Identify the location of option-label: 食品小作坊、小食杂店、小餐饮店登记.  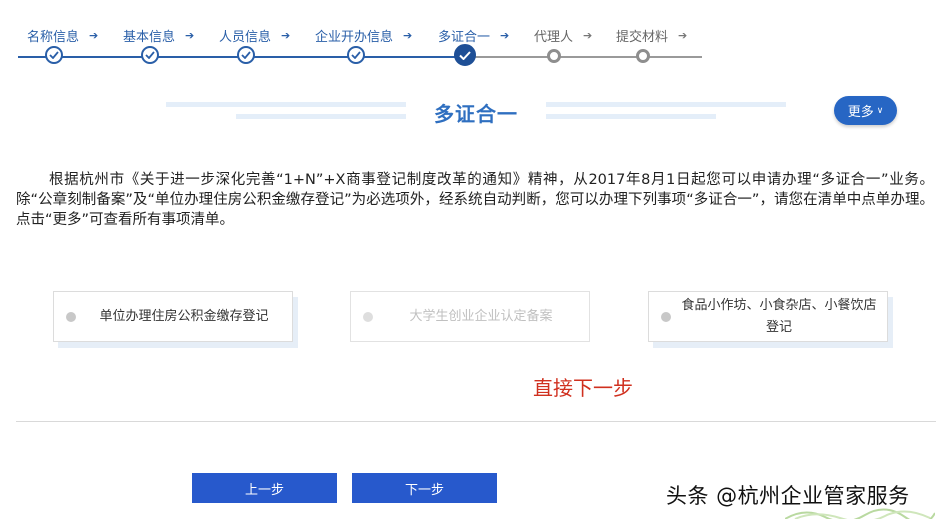
(779, 316).